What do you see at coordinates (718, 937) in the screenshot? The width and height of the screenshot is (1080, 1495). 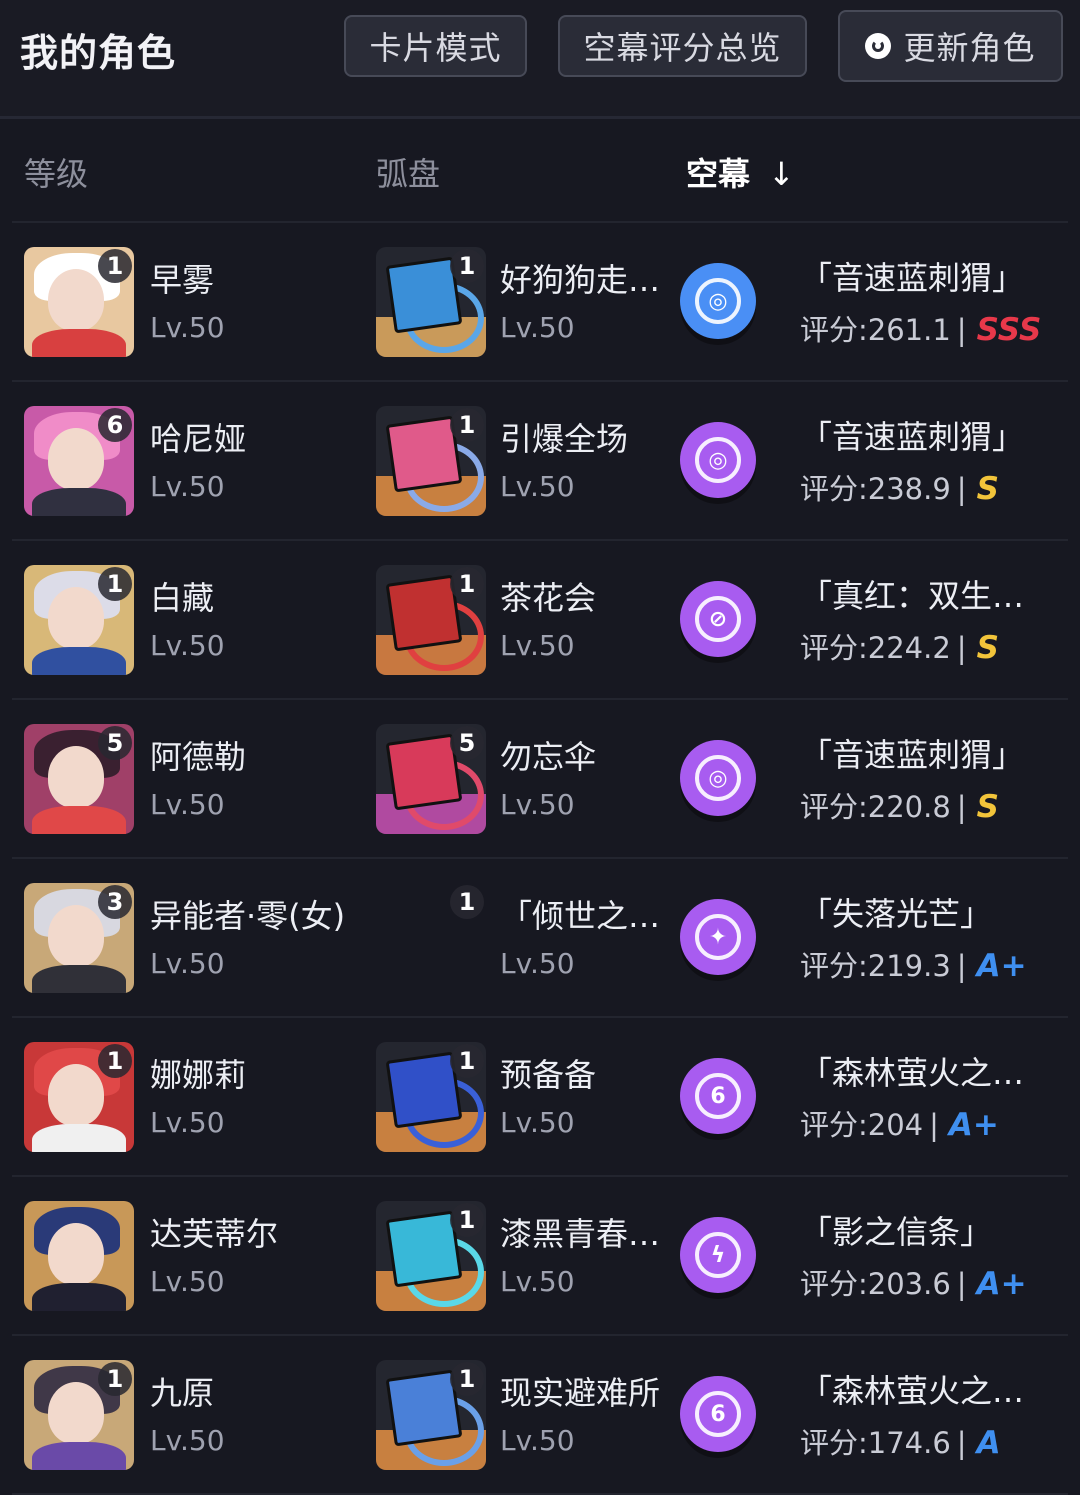 I see `set-medal-icon: ✦` at bounding box center [718, 937].